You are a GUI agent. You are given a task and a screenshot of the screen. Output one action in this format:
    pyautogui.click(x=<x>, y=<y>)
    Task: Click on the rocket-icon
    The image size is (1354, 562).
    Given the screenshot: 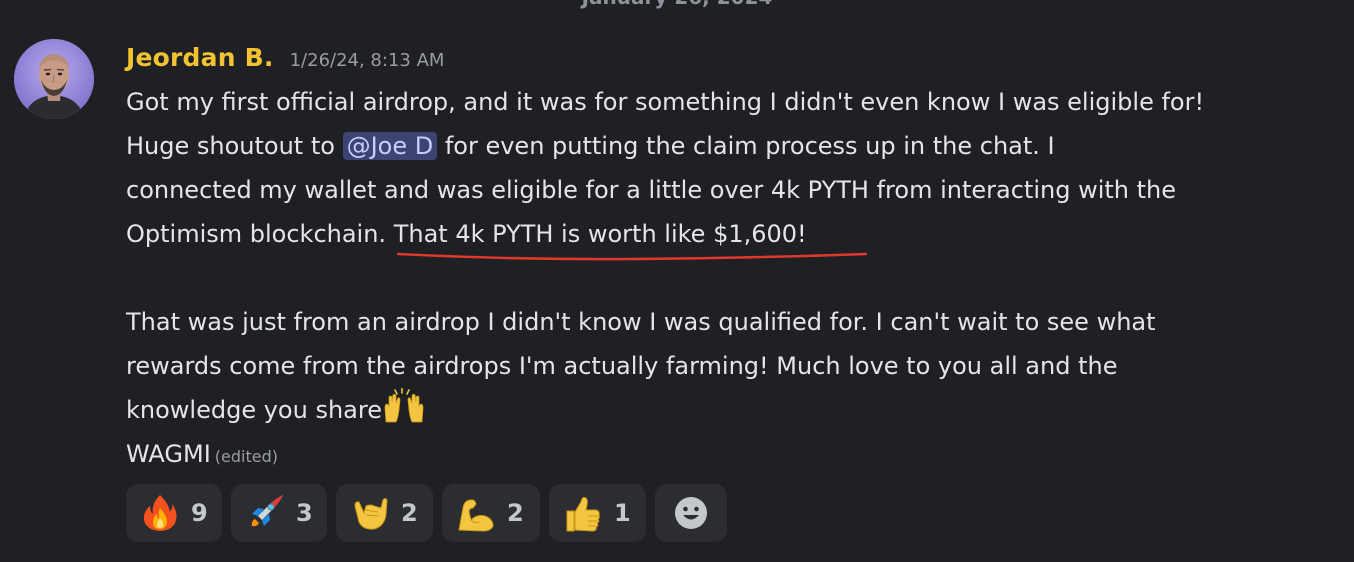 What is the action you would take?
    pyautogui.click(x=267, y=511)
    